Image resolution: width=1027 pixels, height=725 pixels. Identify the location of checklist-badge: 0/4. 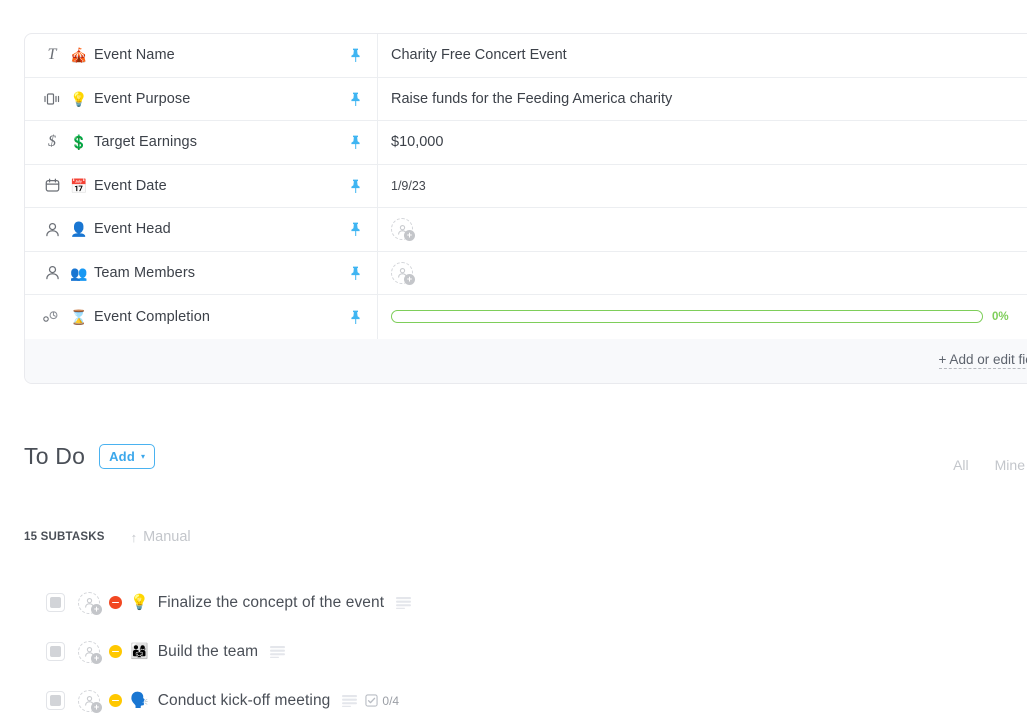
(382, 701).